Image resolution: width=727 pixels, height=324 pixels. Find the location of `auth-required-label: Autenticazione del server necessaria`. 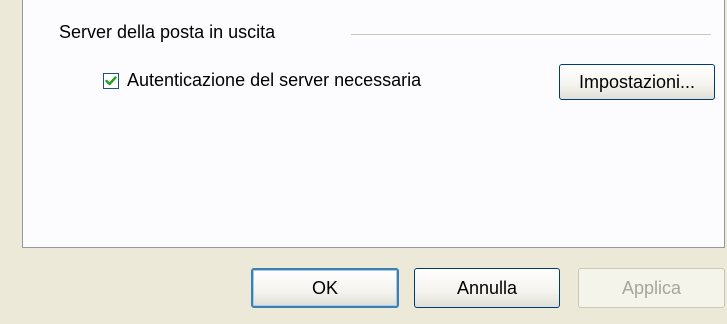

auth-required-label: Autenticazione del server necessaria is located at coordinates (274, 80).